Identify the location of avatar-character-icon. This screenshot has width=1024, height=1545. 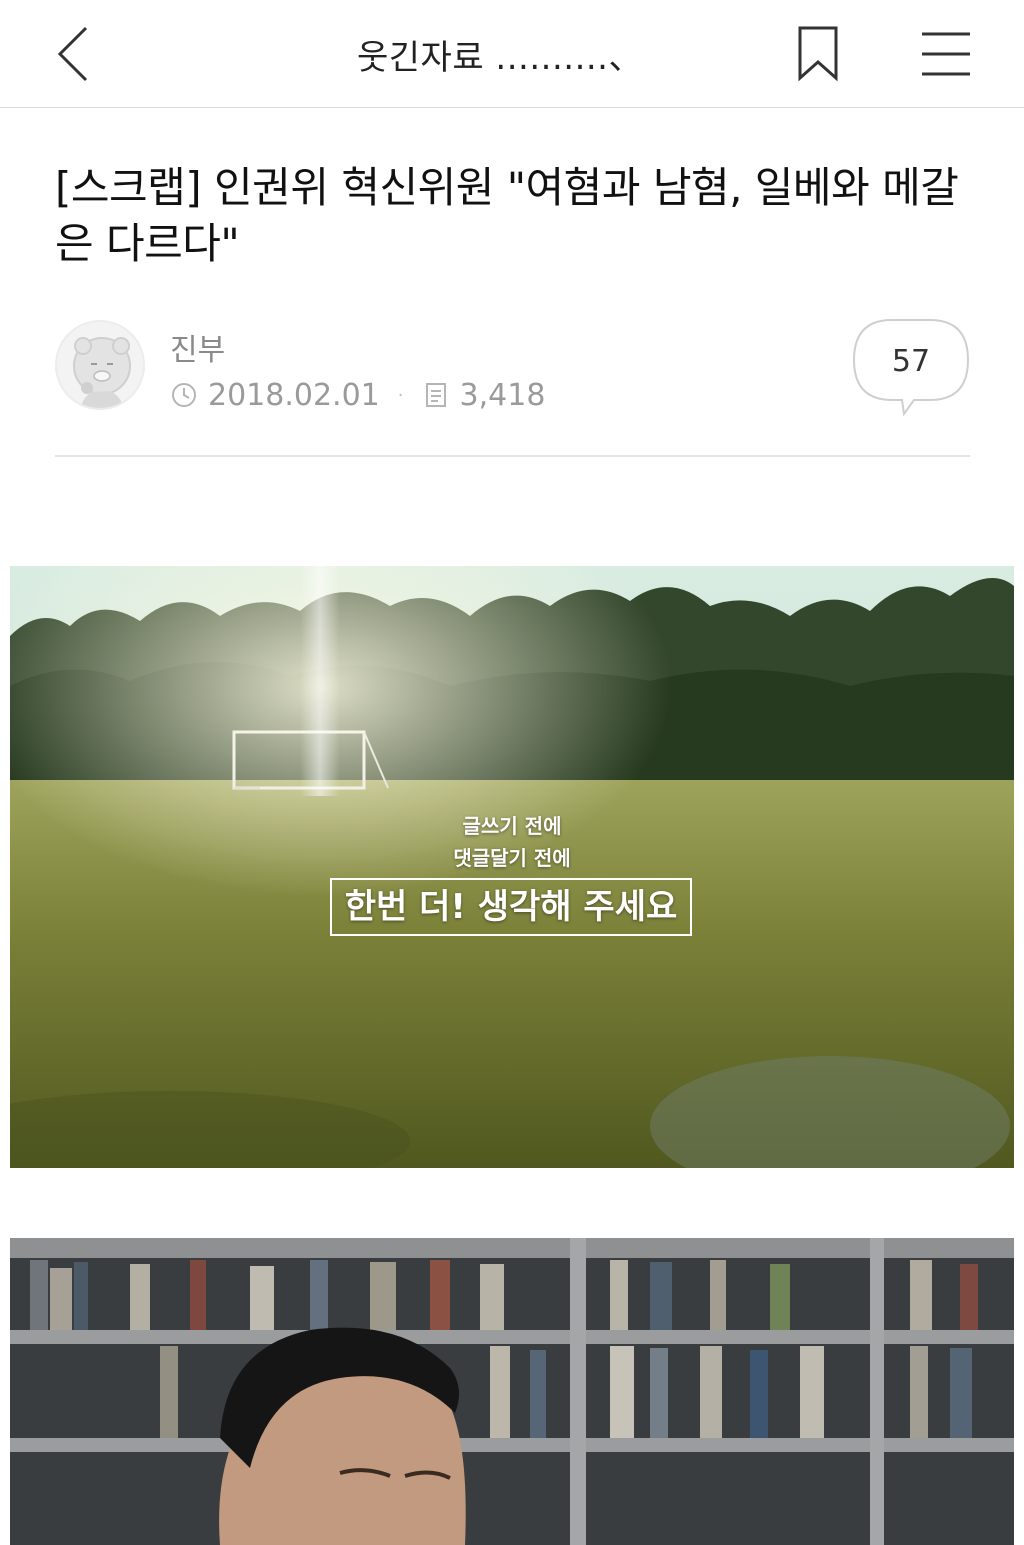
(102, 372).